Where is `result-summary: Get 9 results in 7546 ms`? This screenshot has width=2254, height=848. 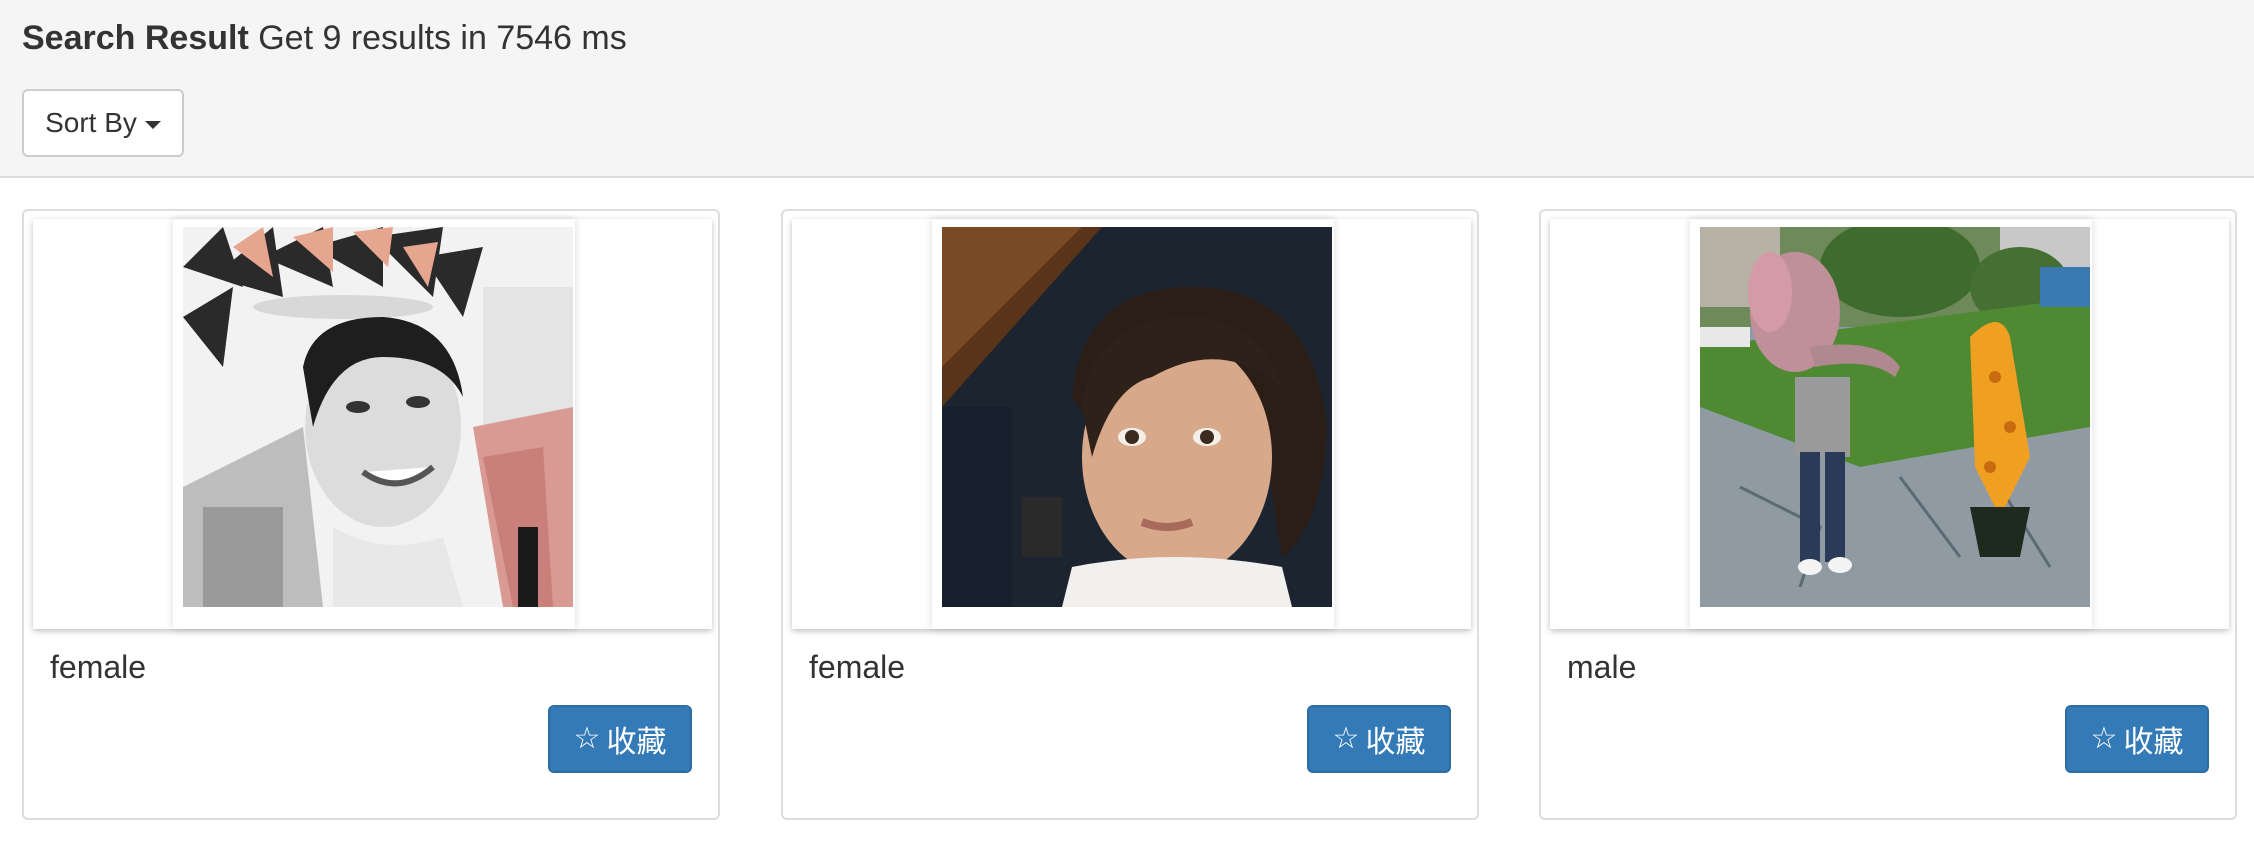 result-summary: Get 9 results in 7546 ms is located at coordinates (442, 38).